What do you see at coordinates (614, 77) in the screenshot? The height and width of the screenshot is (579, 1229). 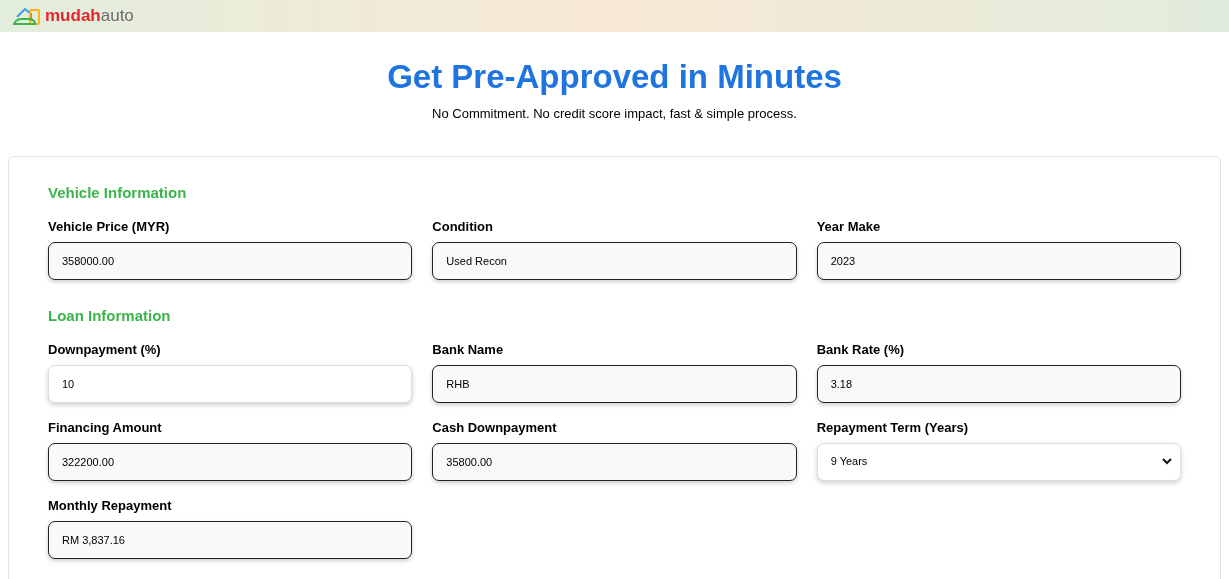 I see `page-title: Get Pre-Approved in Minutes` at bounding box center [614, 77].